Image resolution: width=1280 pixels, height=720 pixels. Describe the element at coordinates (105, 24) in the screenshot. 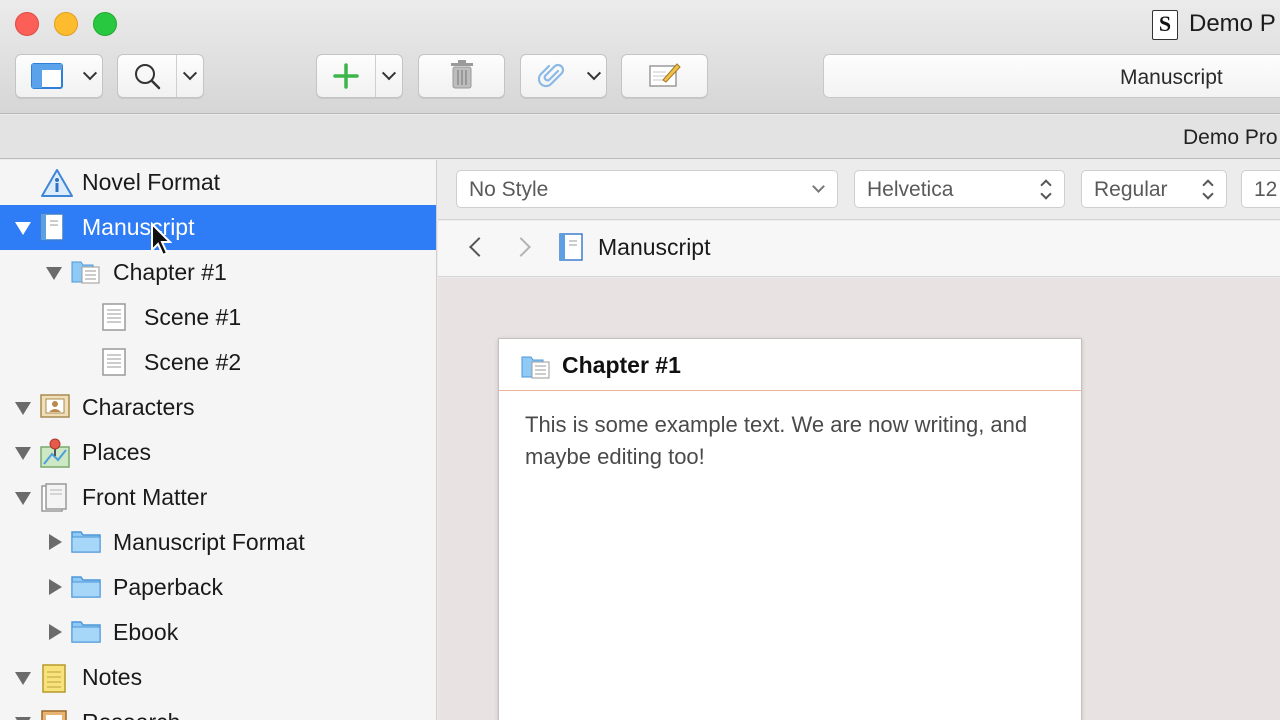

I see `zoom-window-button` at that location.